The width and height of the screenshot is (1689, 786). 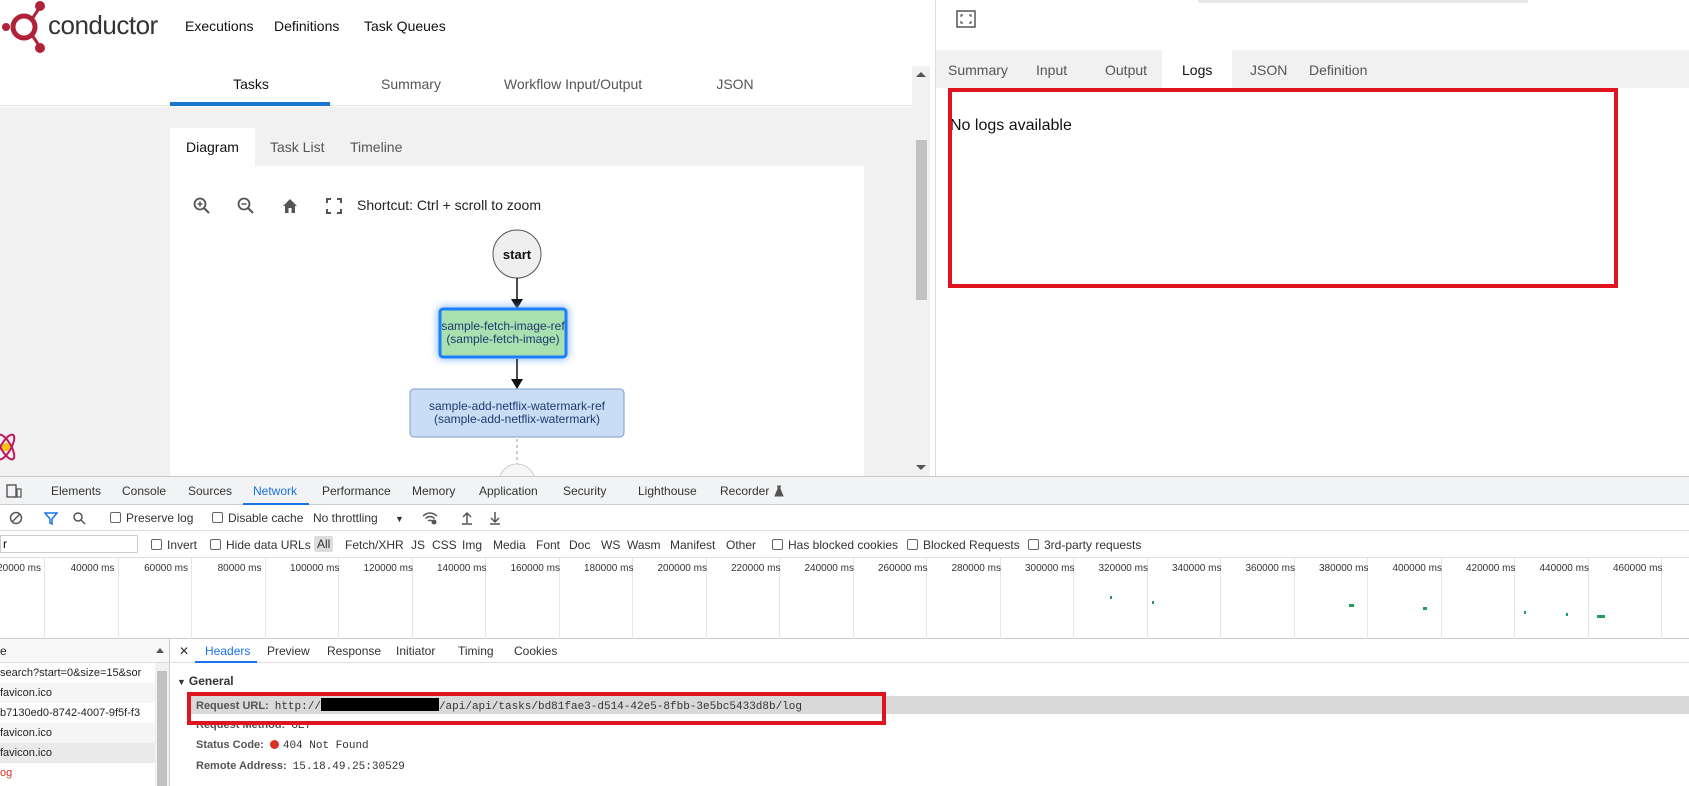 I want to click on tab-task-summary: Summary, so click(x=978, y=69).